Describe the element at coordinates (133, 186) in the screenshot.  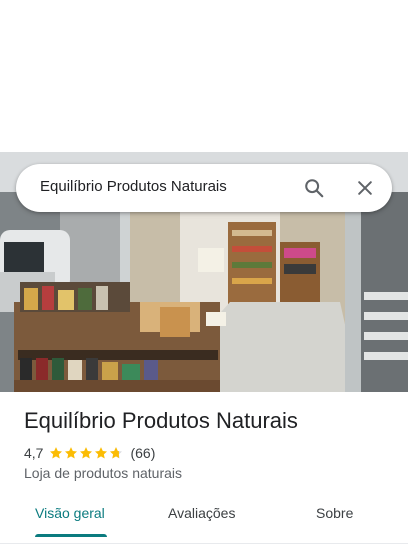
I see `search-input: Equilíbrio Produtos Naturais` at that location.